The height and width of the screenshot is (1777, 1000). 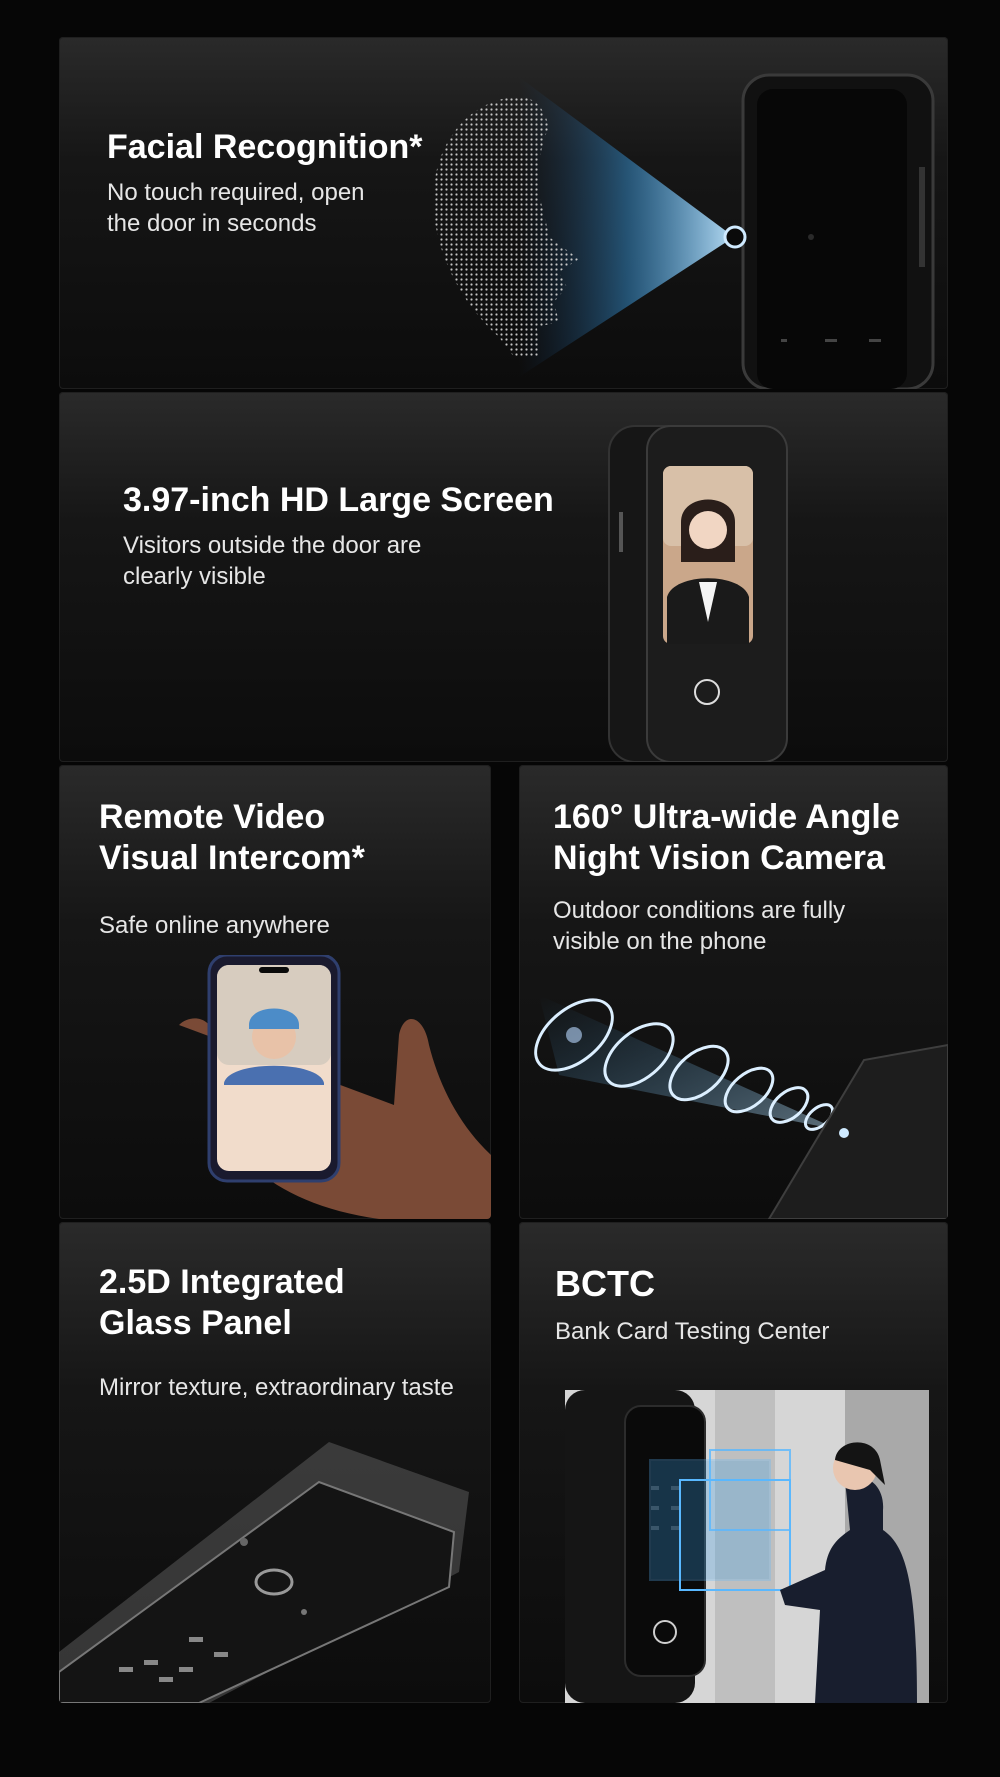 What do you see at coordinates (698, 593) in the screenshot?
I see `lock-with-screen-illustration` at bounding box center [698, 593].